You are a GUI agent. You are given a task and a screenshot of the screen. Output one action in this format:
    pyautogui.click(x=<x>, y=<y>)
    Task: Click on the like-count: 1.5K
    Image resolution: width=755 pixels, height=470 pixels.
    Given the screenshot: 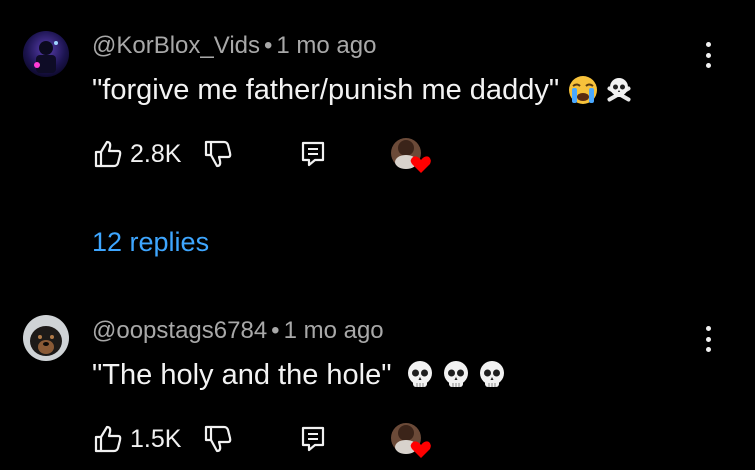 What is the action you would take?
    pyautogui.click(x=156, y=439)
    